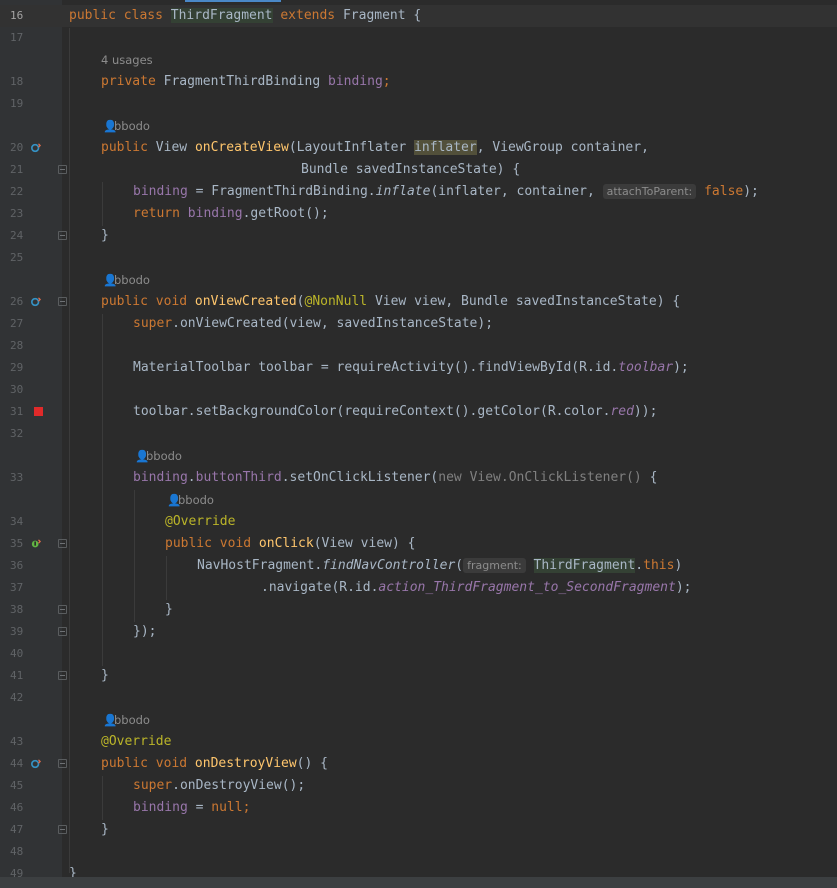 This screenshot has height=888, width=837. I want to click on parameter-hint: attachToParent:, so click(649, 191).